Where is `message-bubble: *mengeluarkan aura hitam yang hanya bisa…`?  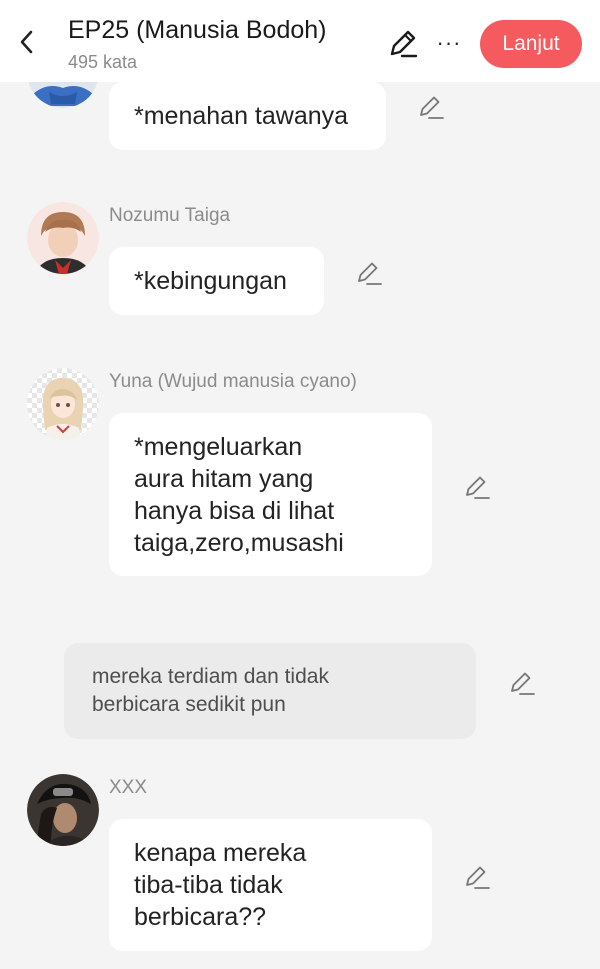 message-bubble: *mengeluarkan aura hitam yang hanya bisa… is located at coordinates (270, 494).